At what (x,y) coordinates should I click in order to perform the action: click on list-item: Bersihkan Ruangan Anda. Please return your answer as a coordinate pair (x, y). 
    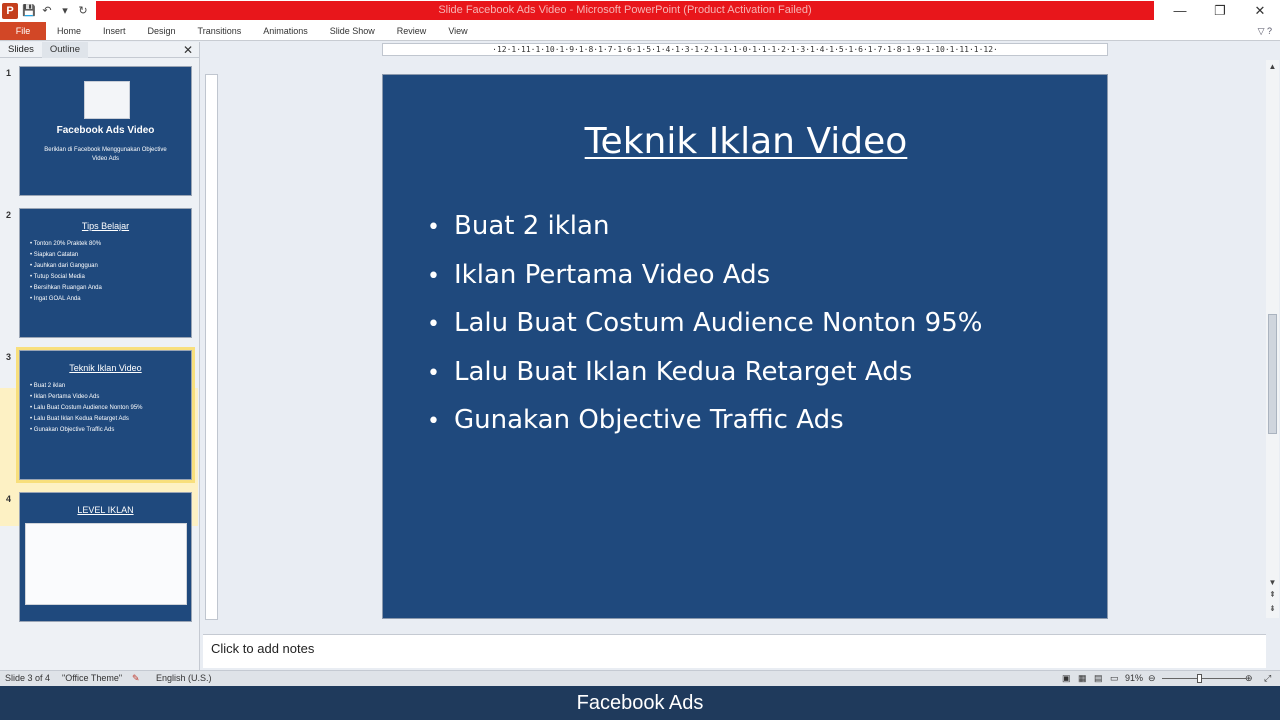
    Looking at the image, I should click on (110, 288).